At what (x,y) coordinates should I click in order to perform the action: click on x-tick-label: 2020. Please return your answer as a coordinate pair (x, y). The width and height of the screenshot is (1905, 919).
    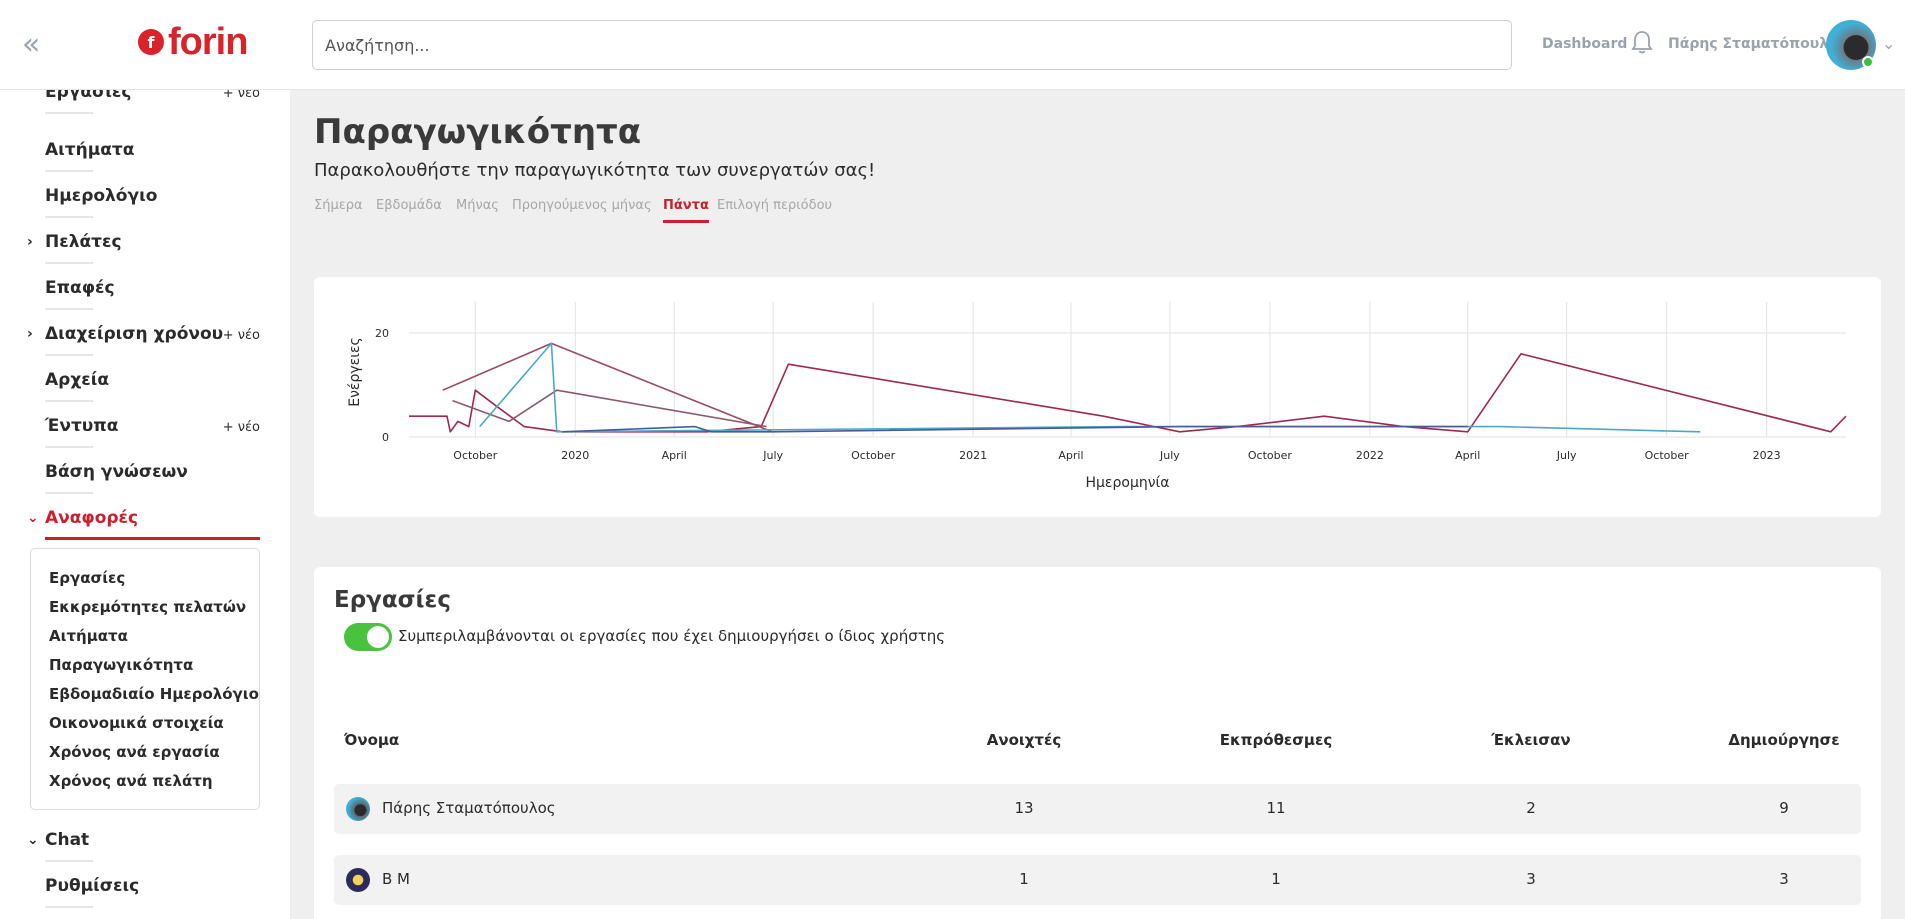
    Looking at the image, I should click on (575, 455).